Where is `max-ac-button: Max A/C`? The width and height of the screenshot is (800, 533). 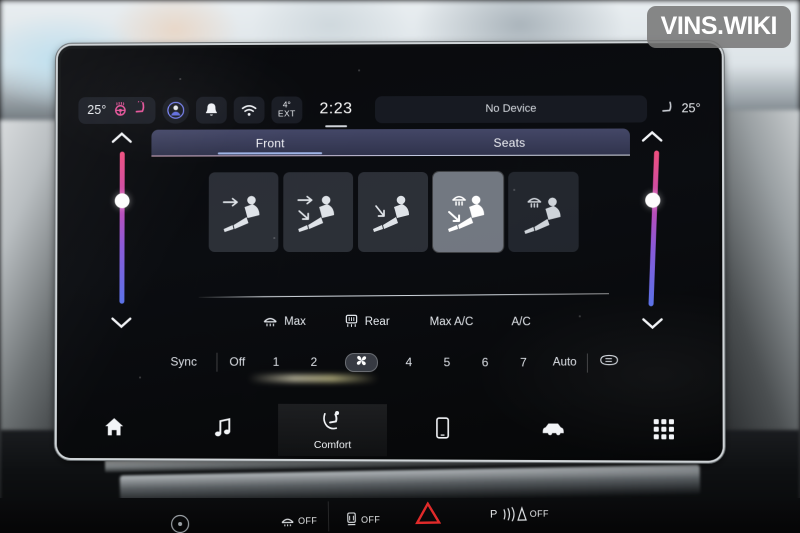
max-ac-button: Max A/C is located at coordinates (452, 322).